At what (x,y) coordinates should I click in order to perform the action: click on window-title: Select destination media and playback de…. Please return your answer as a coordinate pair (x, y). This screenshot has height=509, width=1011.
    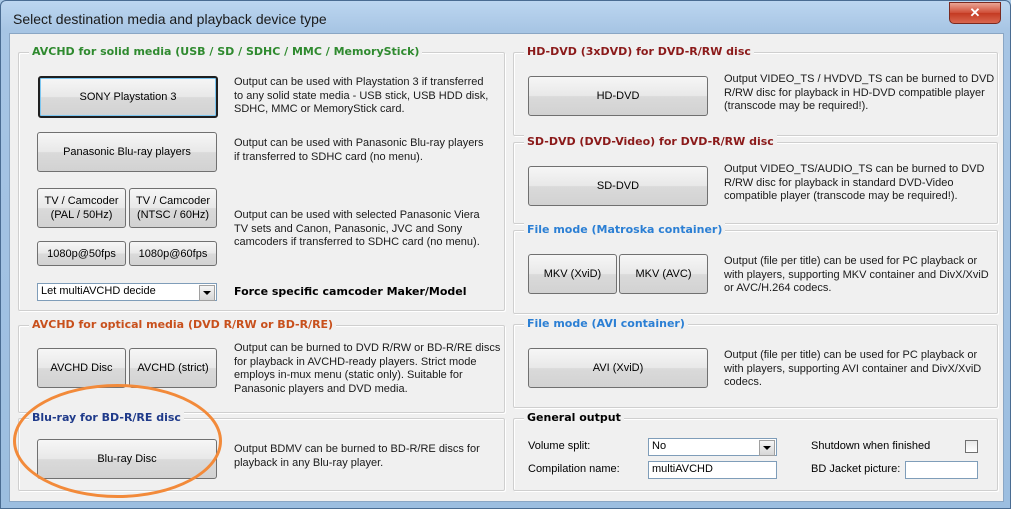
    Looking at the image, I should click on (170, 19).